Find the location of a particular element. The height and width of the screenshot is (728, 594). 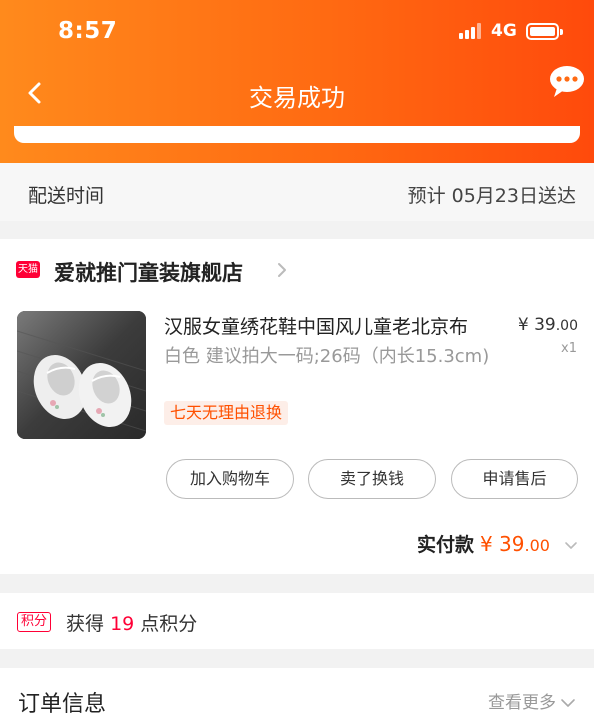

points-badge: 积分 is located at coordinates (34, 622).